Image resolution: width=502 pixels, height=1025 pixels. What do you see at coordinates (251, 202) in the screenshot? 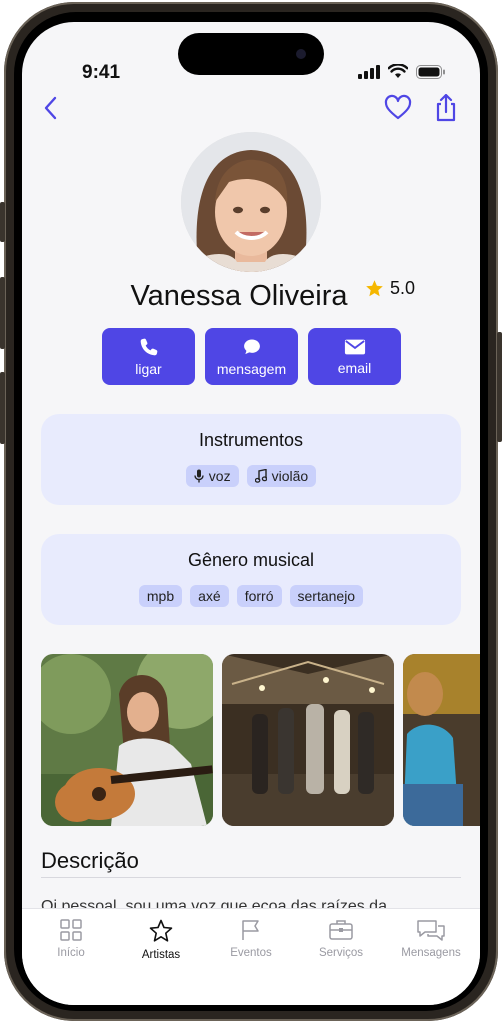
I see `avatar` at bounding box center [251, 202].